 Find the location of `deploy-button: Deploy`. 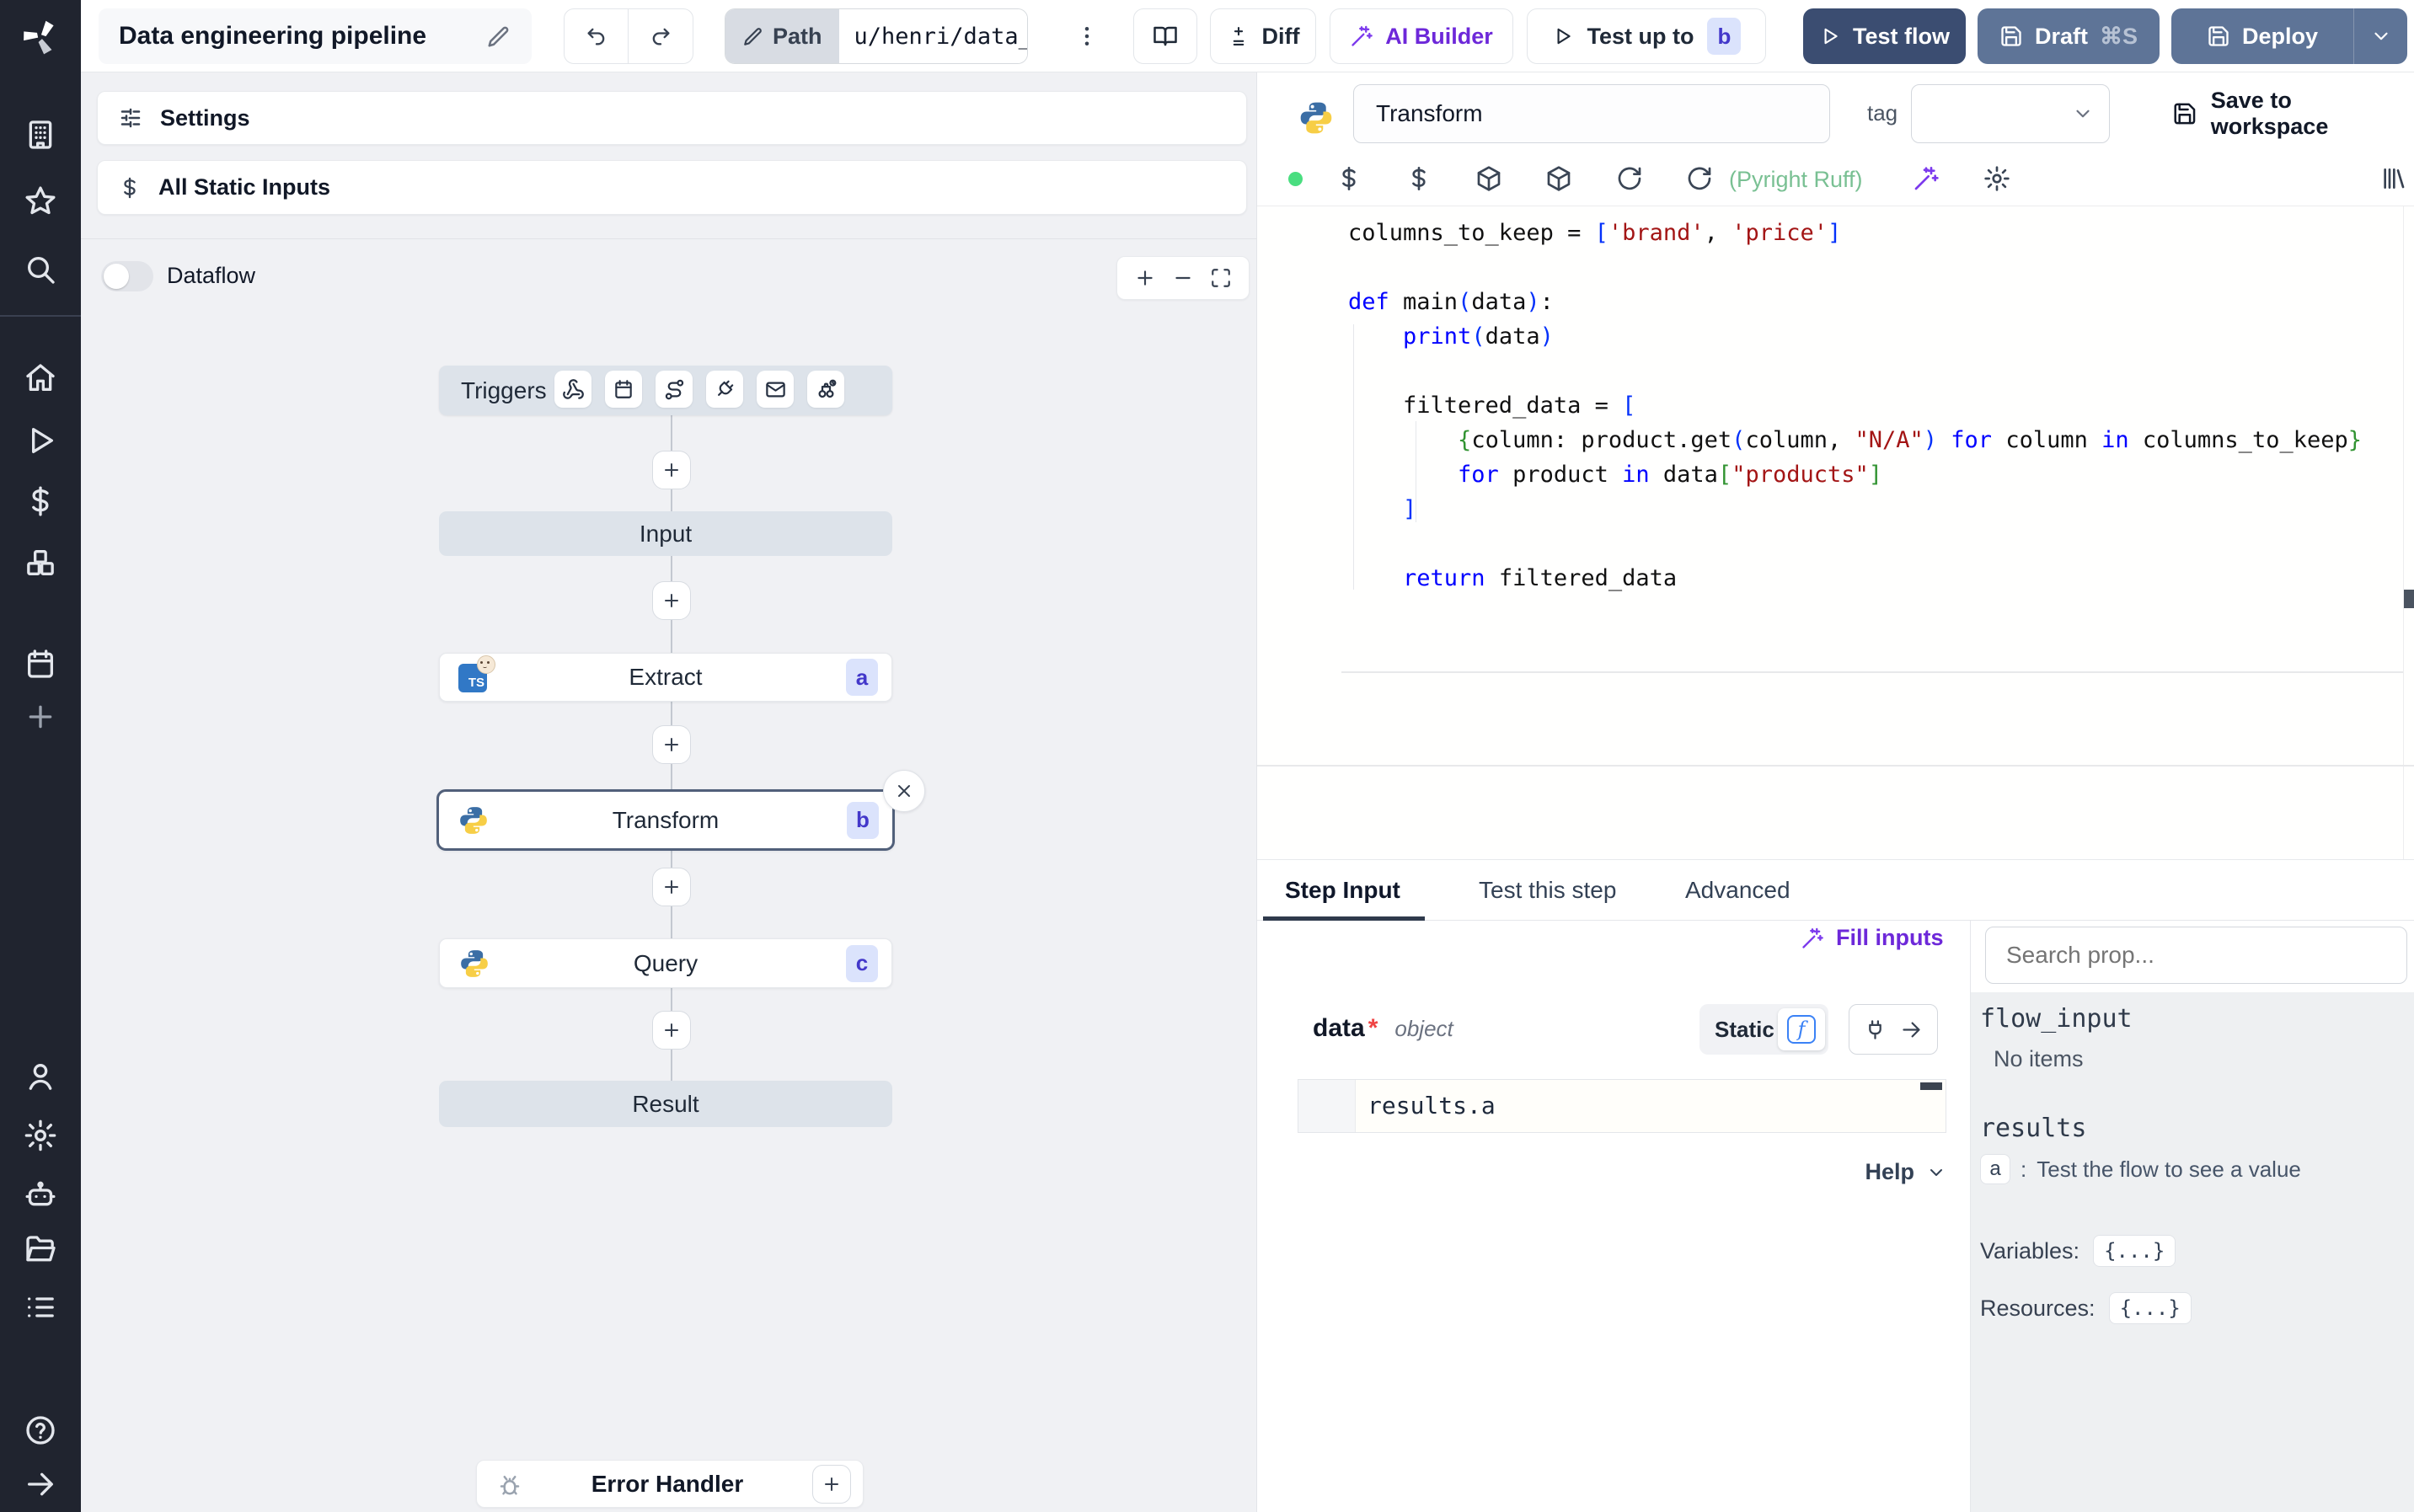

deploy-button: Deploy is located at coordinates (2289, 36).